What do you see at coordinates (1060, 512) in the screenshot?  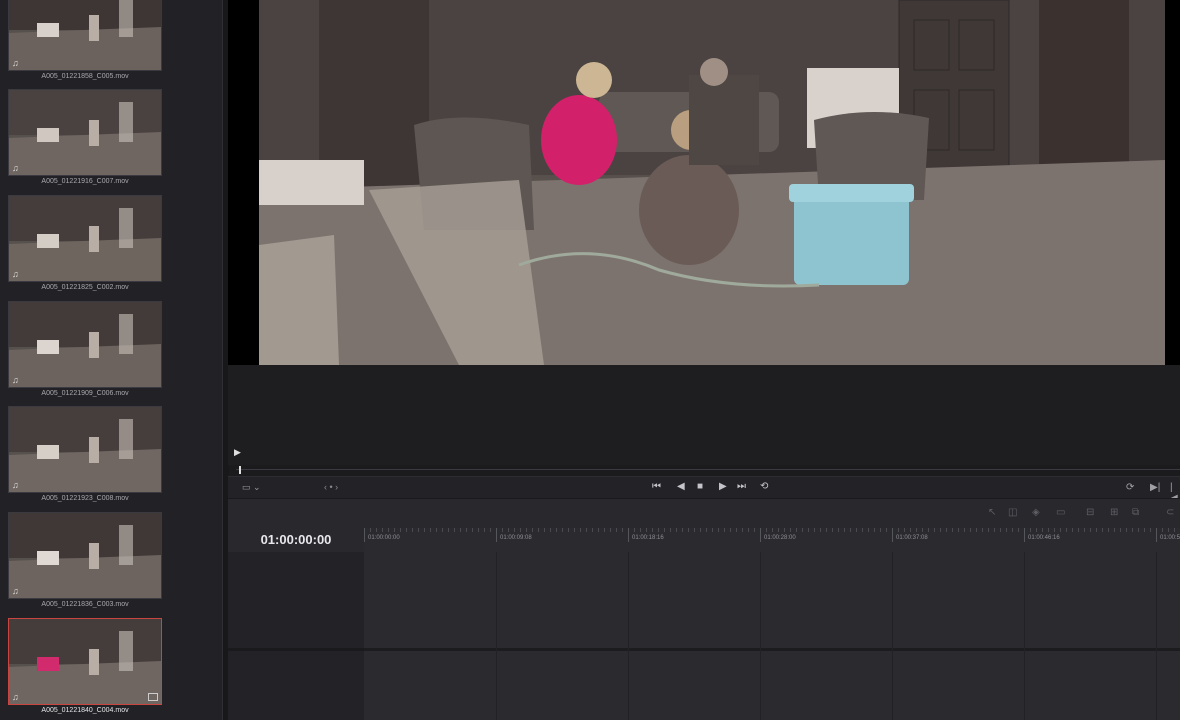 I see `blade-tool-icon: ▭` at bounding box center [1060, 512].